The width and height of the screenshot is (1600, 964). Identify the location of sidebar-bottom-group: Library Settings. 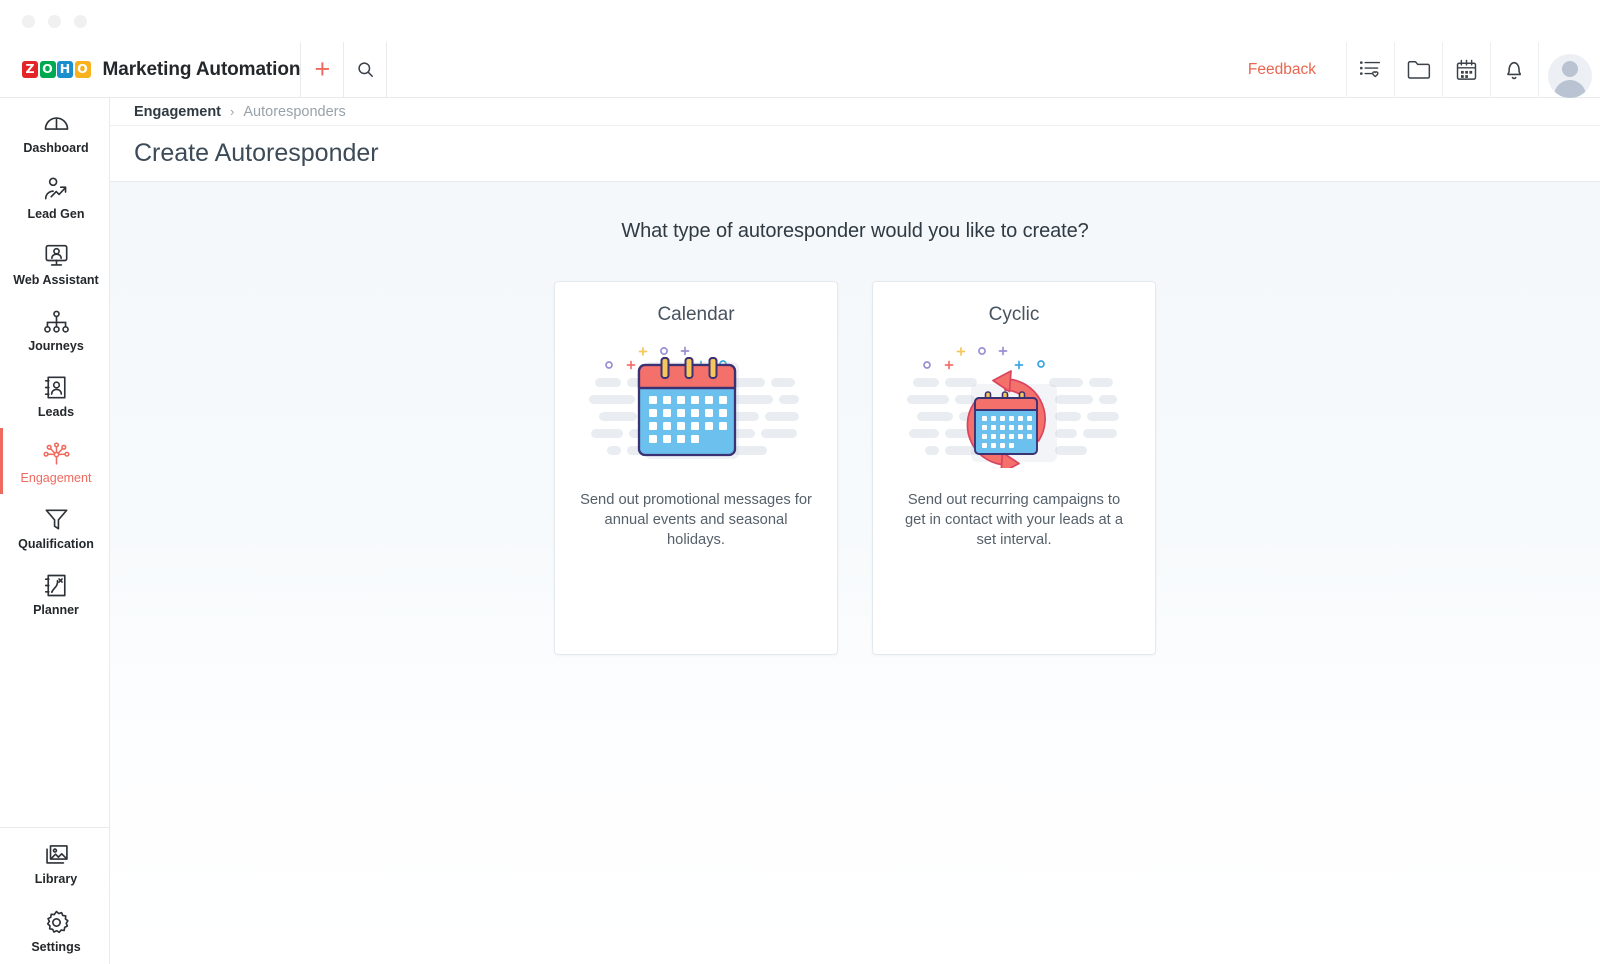
(54, 895).